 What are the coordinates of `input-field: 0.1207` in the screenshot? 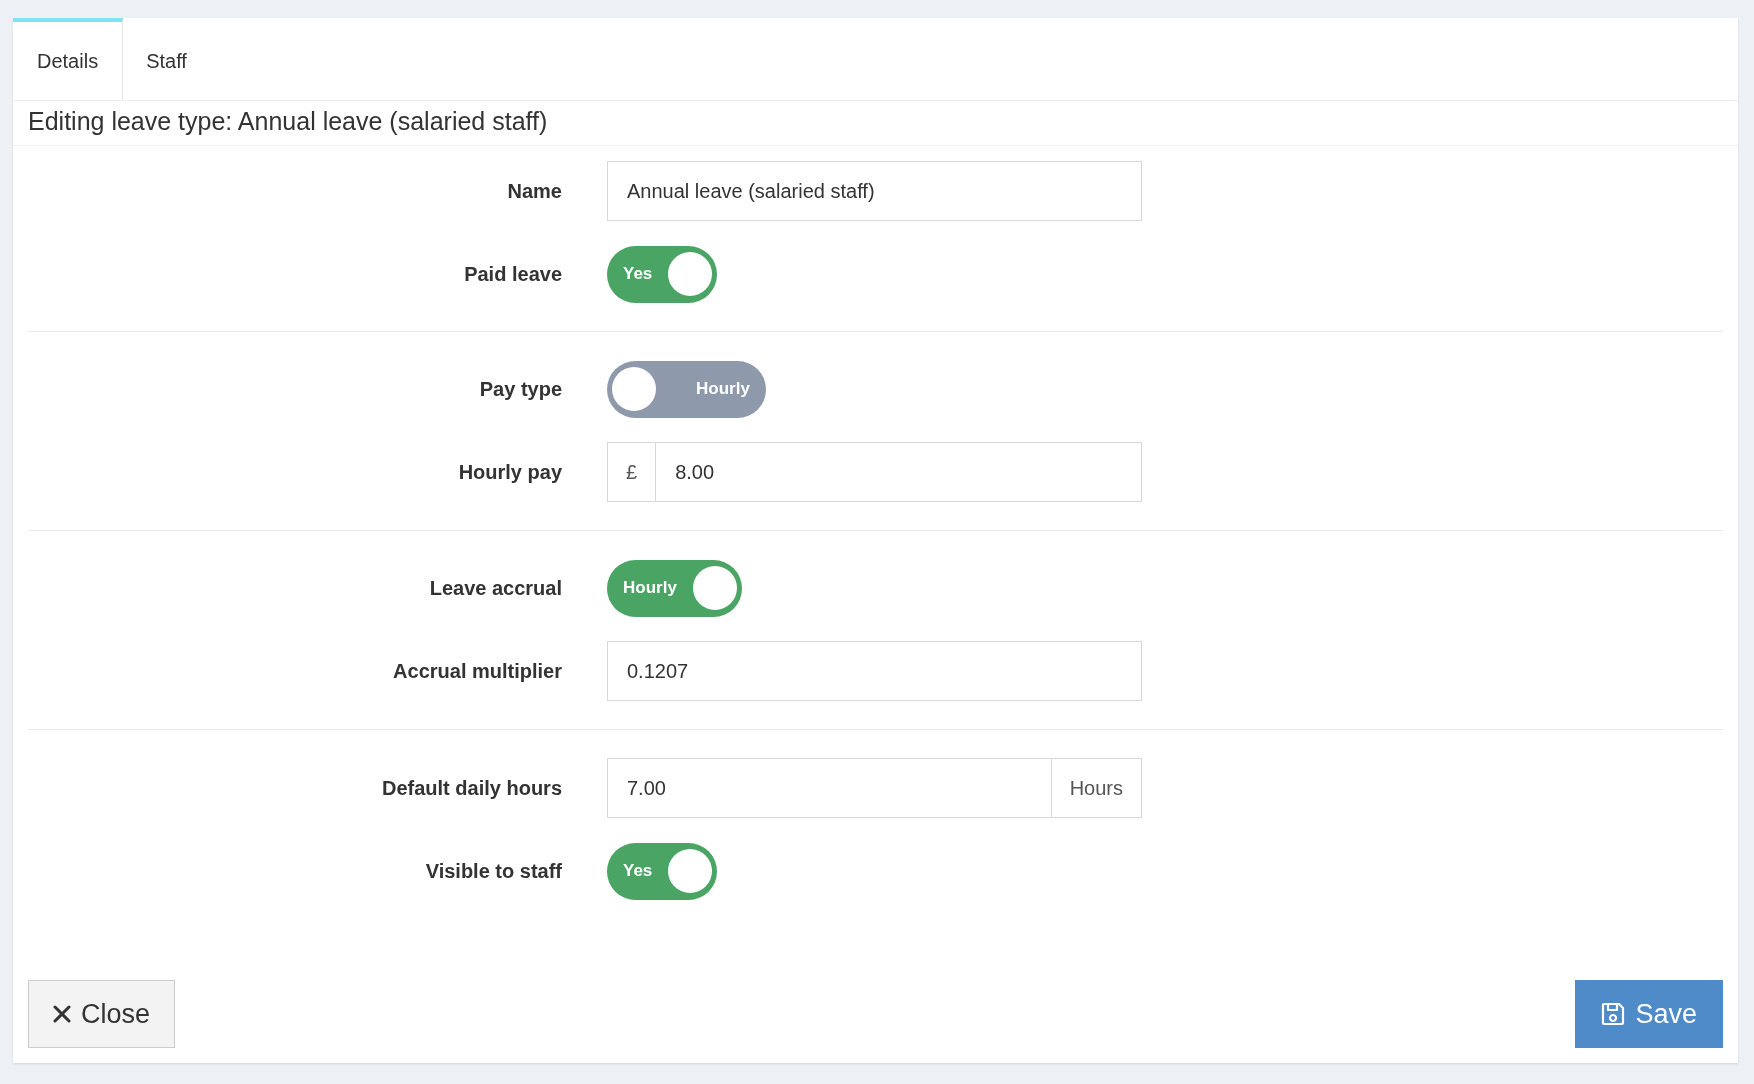 It's located at (874, 671).